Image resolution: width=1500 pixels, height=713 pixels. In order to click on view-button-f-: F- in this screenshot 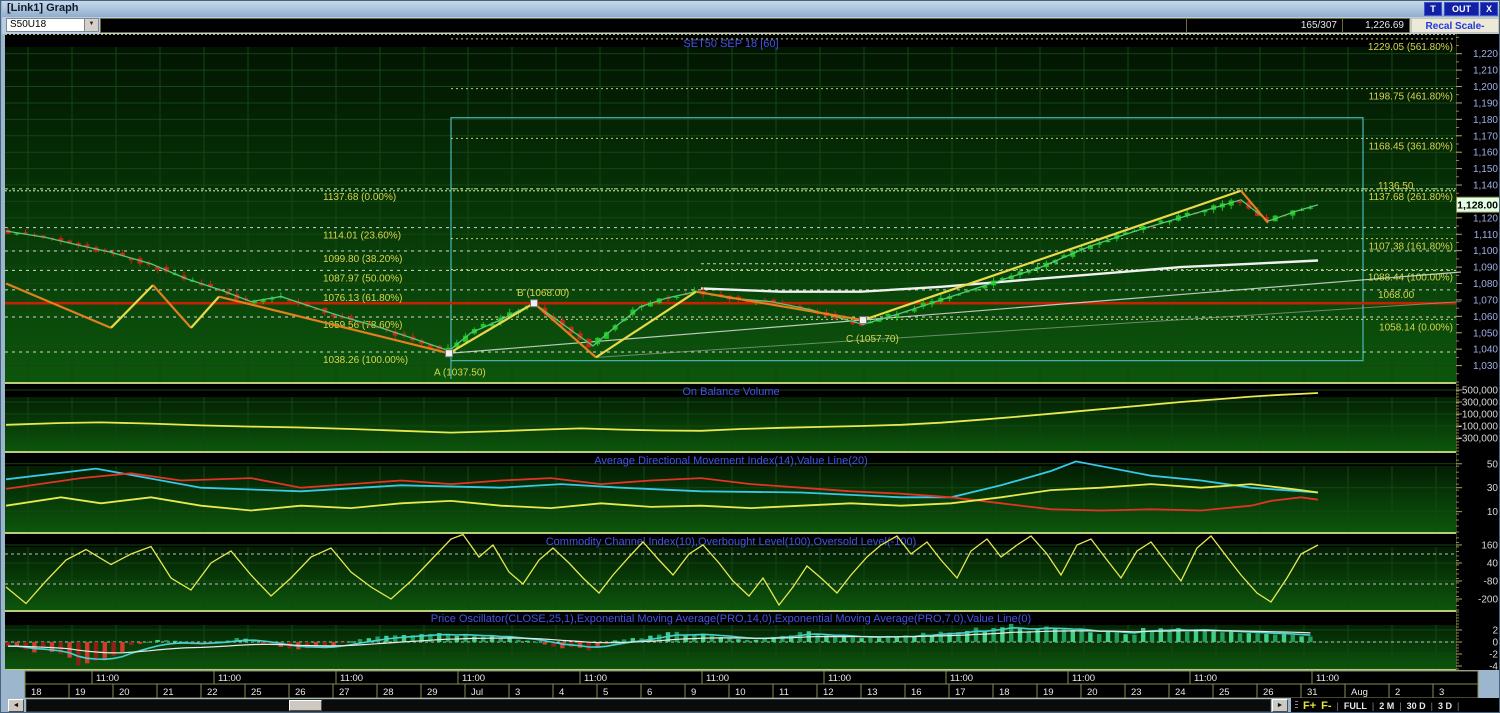, I will do `click(1326, 706)`.